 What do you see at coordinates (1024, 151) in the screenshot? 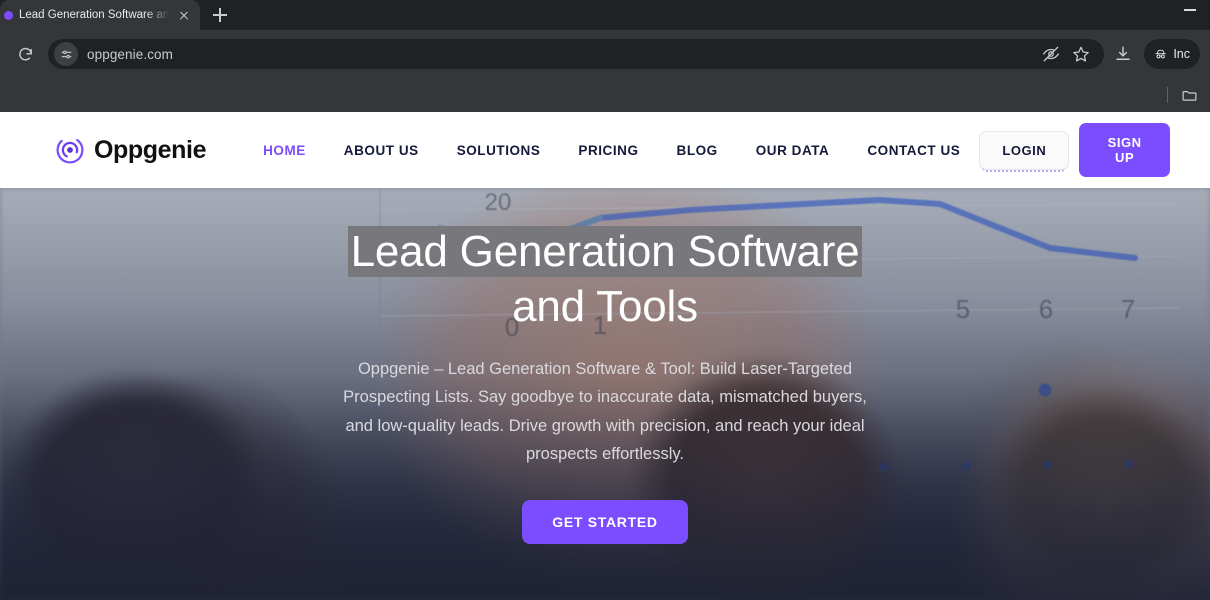
I see `login-button: LOGIN` at bounding box center [1024, 151].